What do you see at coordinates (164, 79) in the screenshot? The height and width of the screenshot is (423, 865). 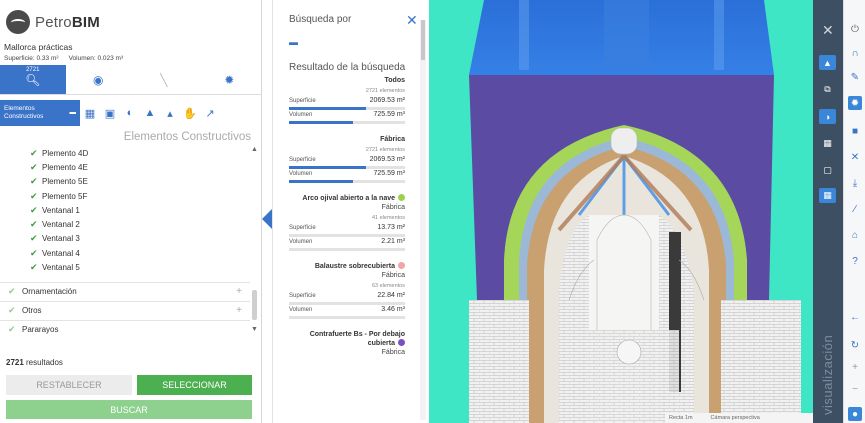 I see `tab-measure: ╲` at bounding box center [164, 79].